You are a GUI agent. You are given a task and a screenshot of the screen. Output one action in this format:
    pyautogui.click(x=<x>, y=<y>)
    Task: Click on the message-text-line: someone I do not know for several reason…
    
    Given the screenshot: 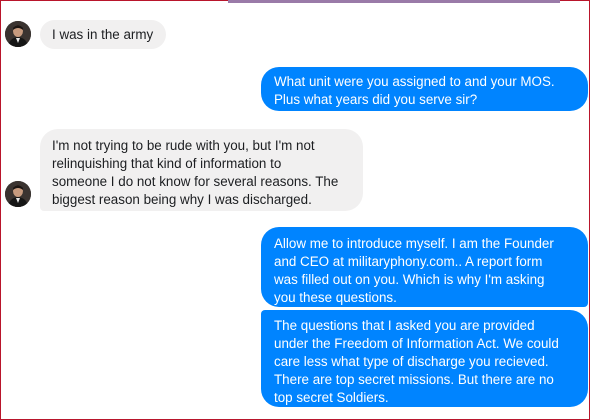 What is the action you would take?
    pyautogui.click(x=195, y=181)
    